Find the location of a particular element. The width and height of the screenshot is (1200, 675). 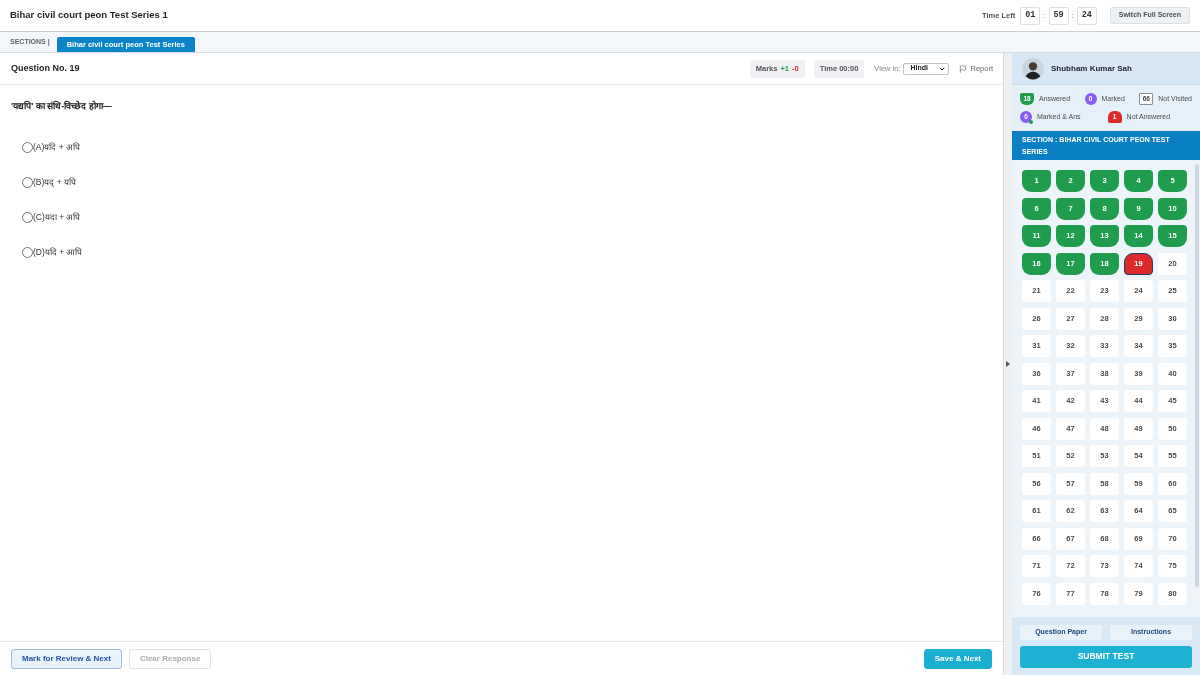

question-text: 'यद्यपि' का संधि-विच्छेद होगा— is located at coordinates (62, 106).